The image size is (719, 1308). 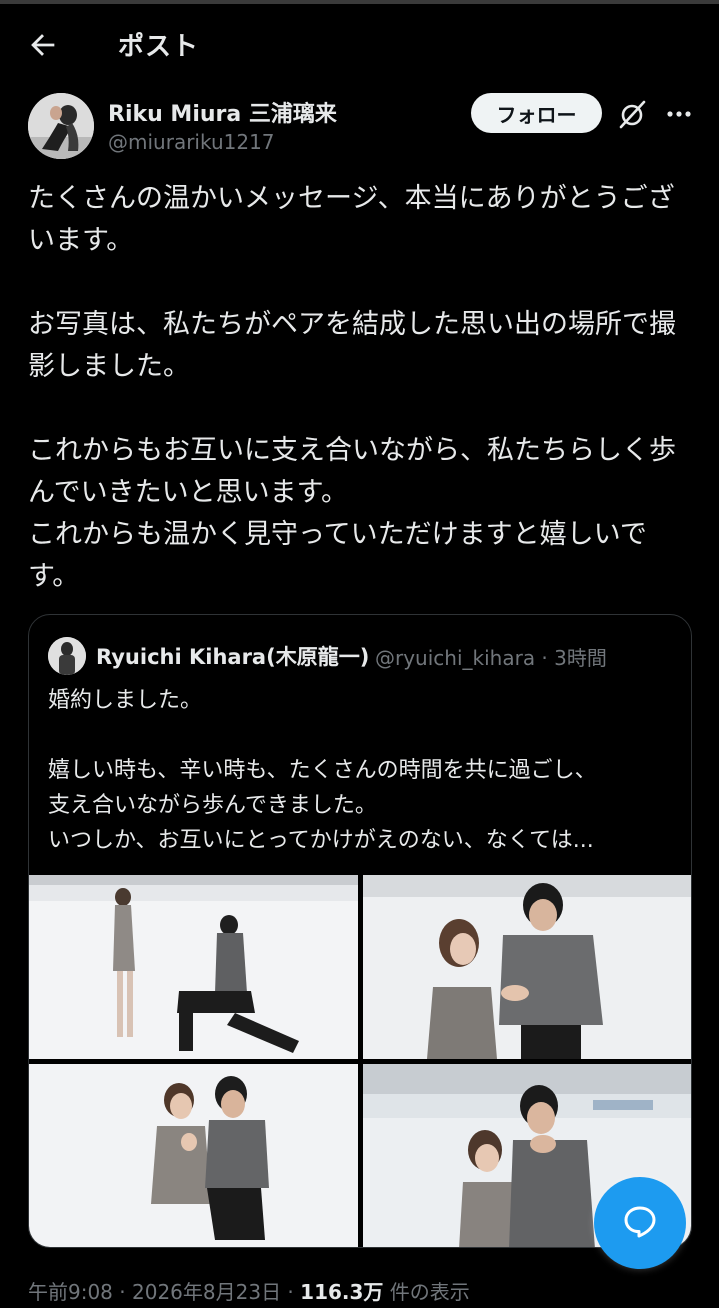 What do you see at coordinates (207, 1292) in the screenshot?
I see `post-date: 2026年8月23日` at bounding box center [207, 1292].